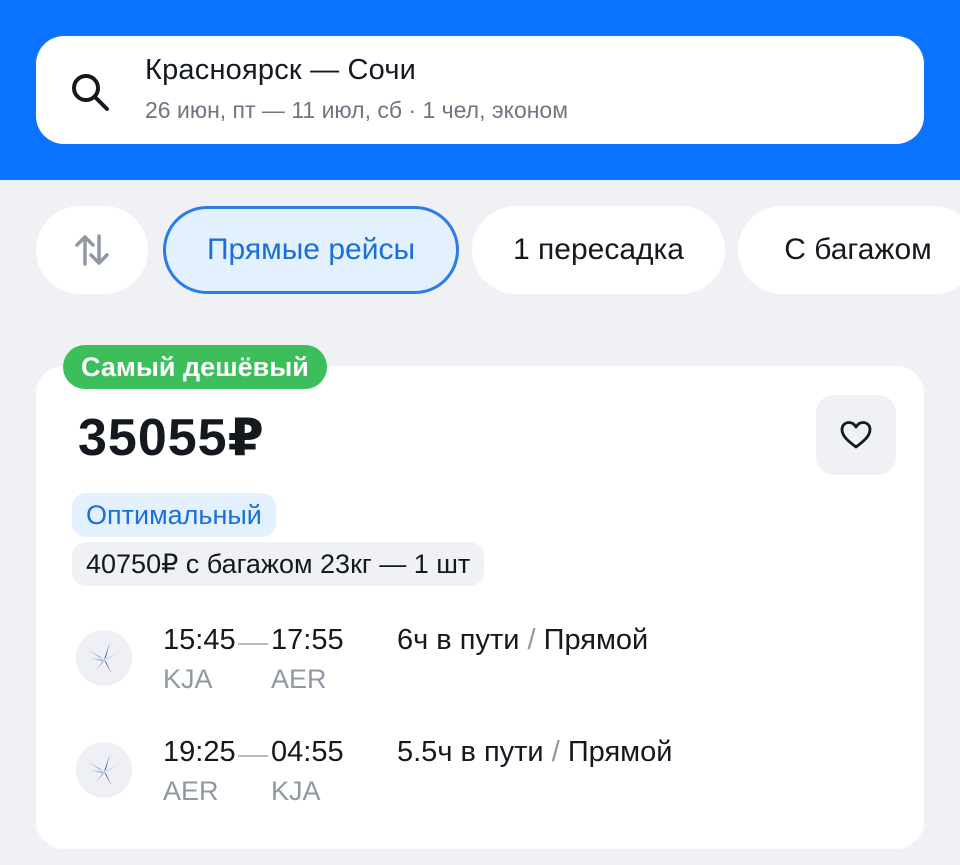 This screenshot has width=960, height=865. What do you see at coordinates (849, 250) in the screenshot?
I see `filter-with-baggage: С багажом` at bounding box center [849, 250].